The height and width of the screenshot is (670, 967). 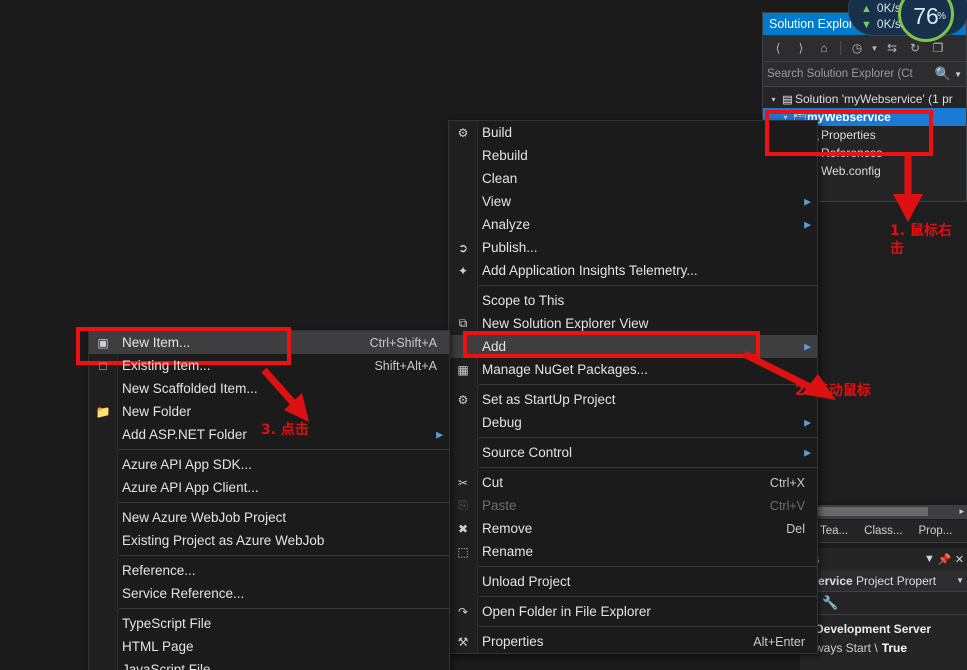 I want to click on tree-node-label: Solution 'myWebservice' (1 pr, so click(x=874, y=99).